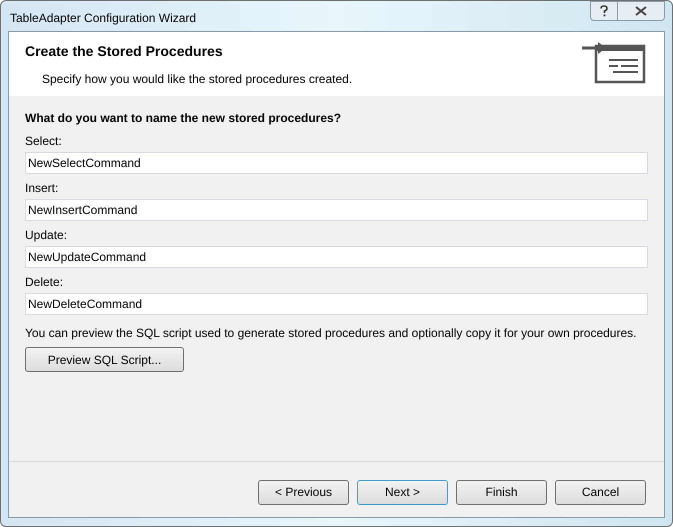 The width and height of the screenshot is (673, 527). What do you see at coordinates (336, 210) in the screenshot?
I see `input-field: NewInsertCommand` at bounding box center [336, 210].